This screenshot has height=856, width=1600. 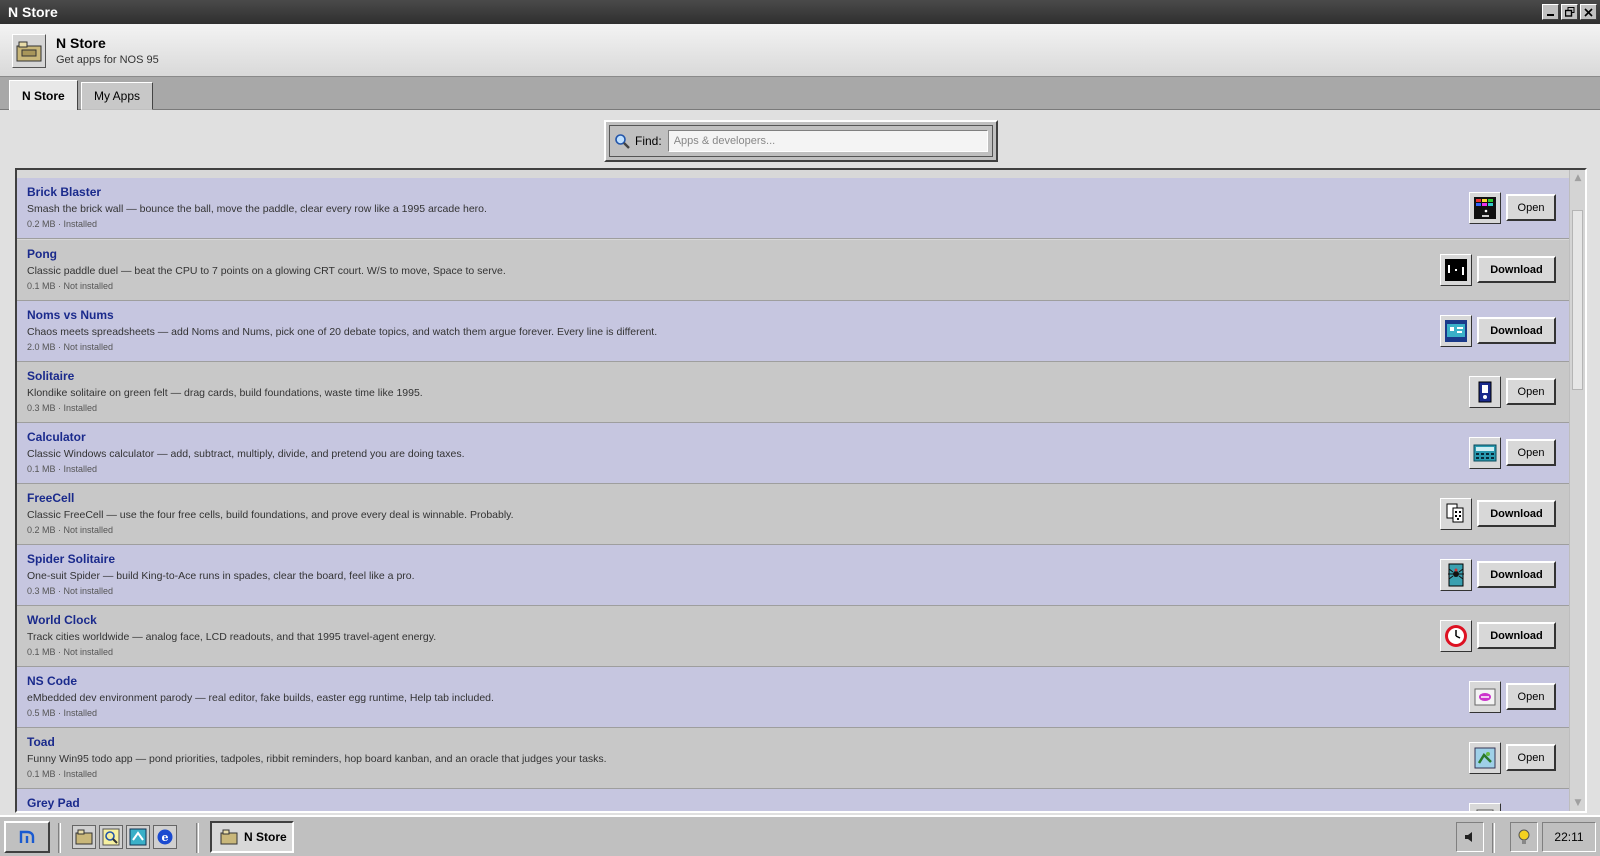 I want to click on taskbar-task-n-store: N Store, so click(x=252, y=837).